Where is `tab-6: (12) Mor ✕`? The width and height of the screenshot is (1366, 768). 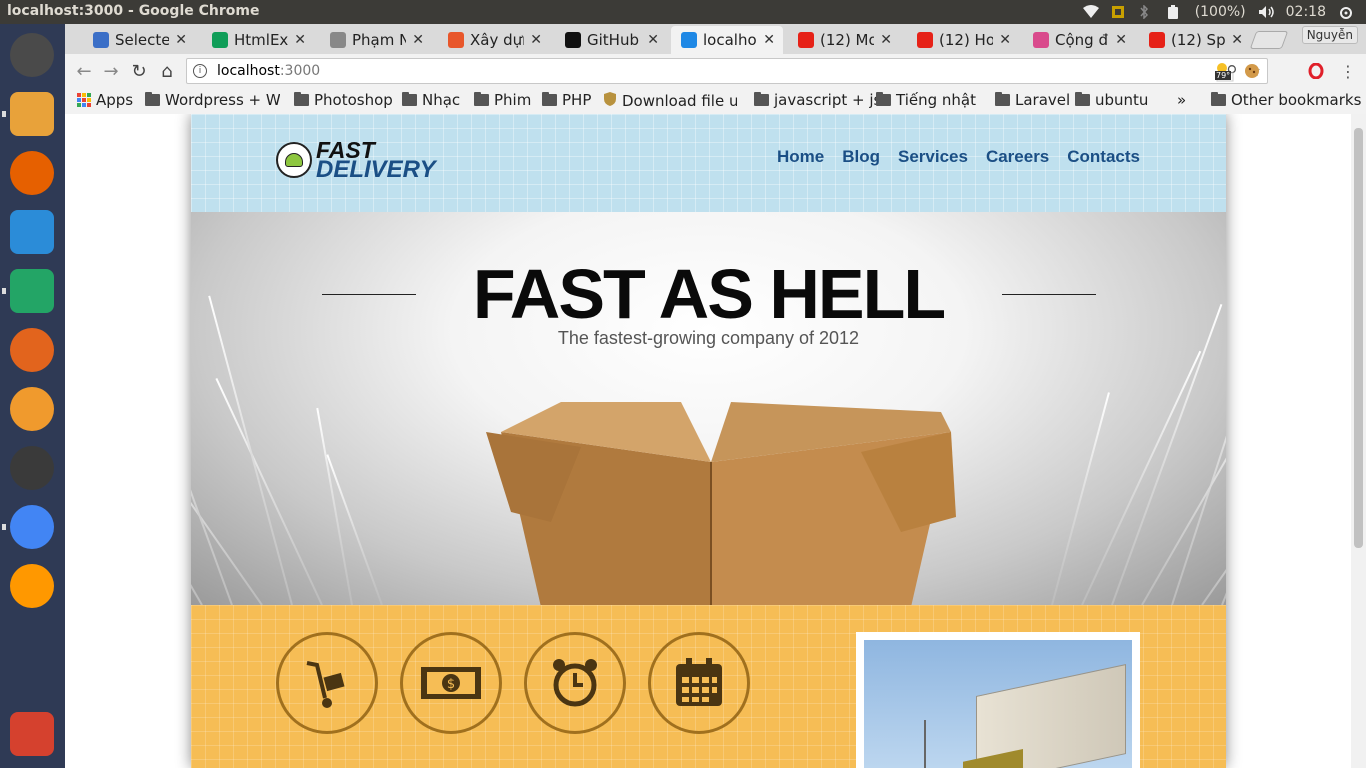 tab-6: (12) Mor ✕ is located at coordinates (844, 40).